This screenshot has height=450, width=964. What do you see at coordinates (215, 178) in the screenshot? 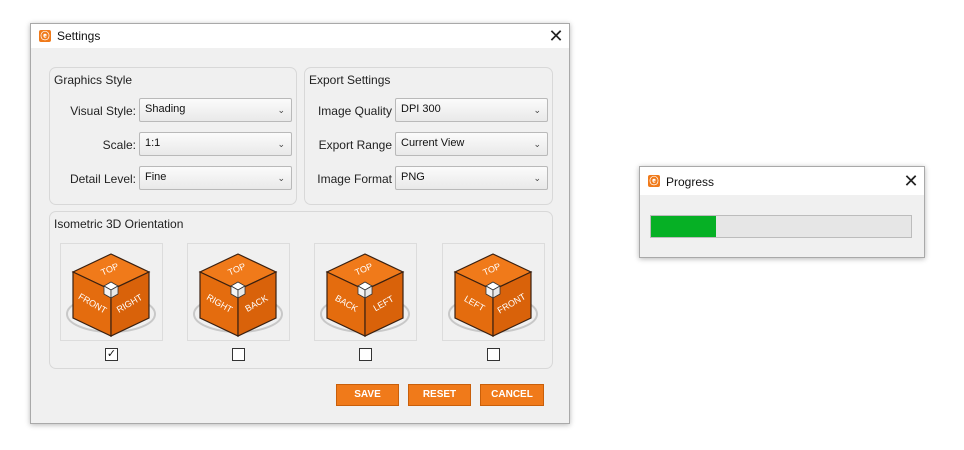
I see `detail-level-select: Fine ⌄` at bounding box center [215, 178].